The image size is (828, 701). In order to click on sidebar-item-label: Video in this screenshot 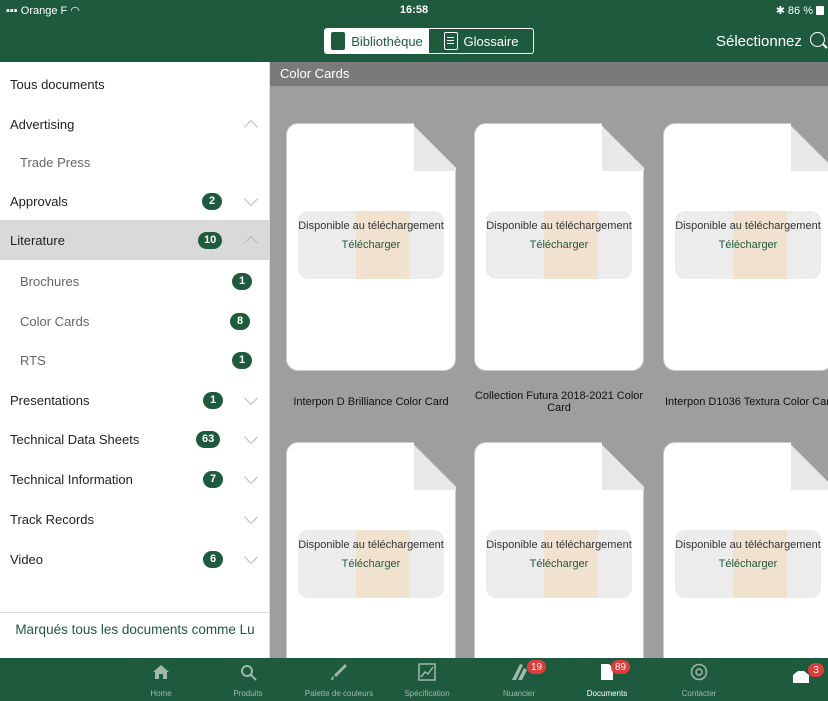, I will do `click(27, 559)`.